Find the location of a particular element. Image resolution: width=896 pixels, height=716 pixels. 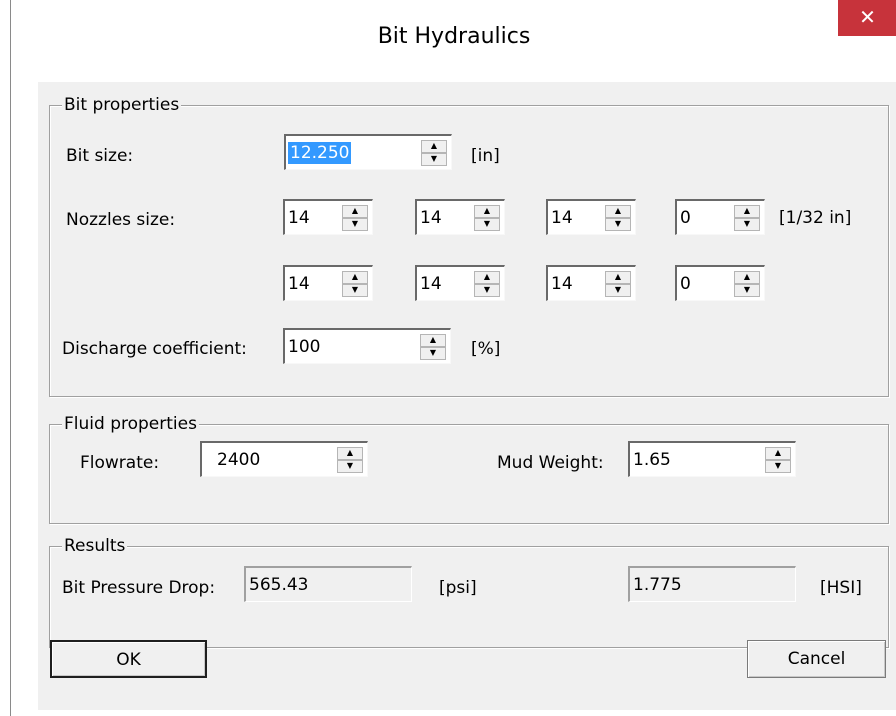

nozzle-8-spin-buttons: ▲ ▼ is located at coordinates (747, 284).